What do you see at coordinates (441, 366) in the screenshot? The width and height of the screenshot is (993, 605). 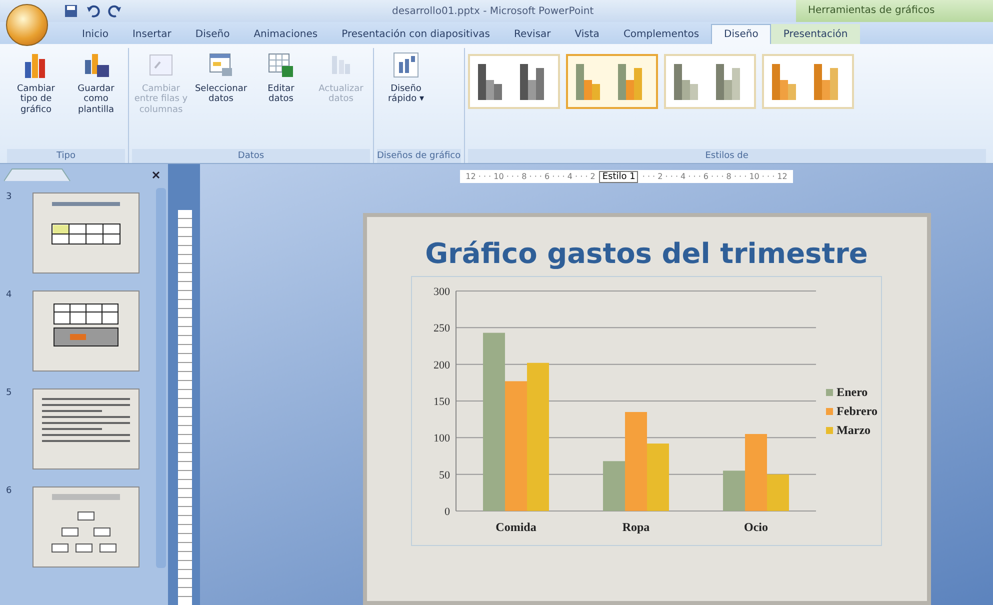 I see `axis-tick-label: 200` at bounding box center [441, 366].